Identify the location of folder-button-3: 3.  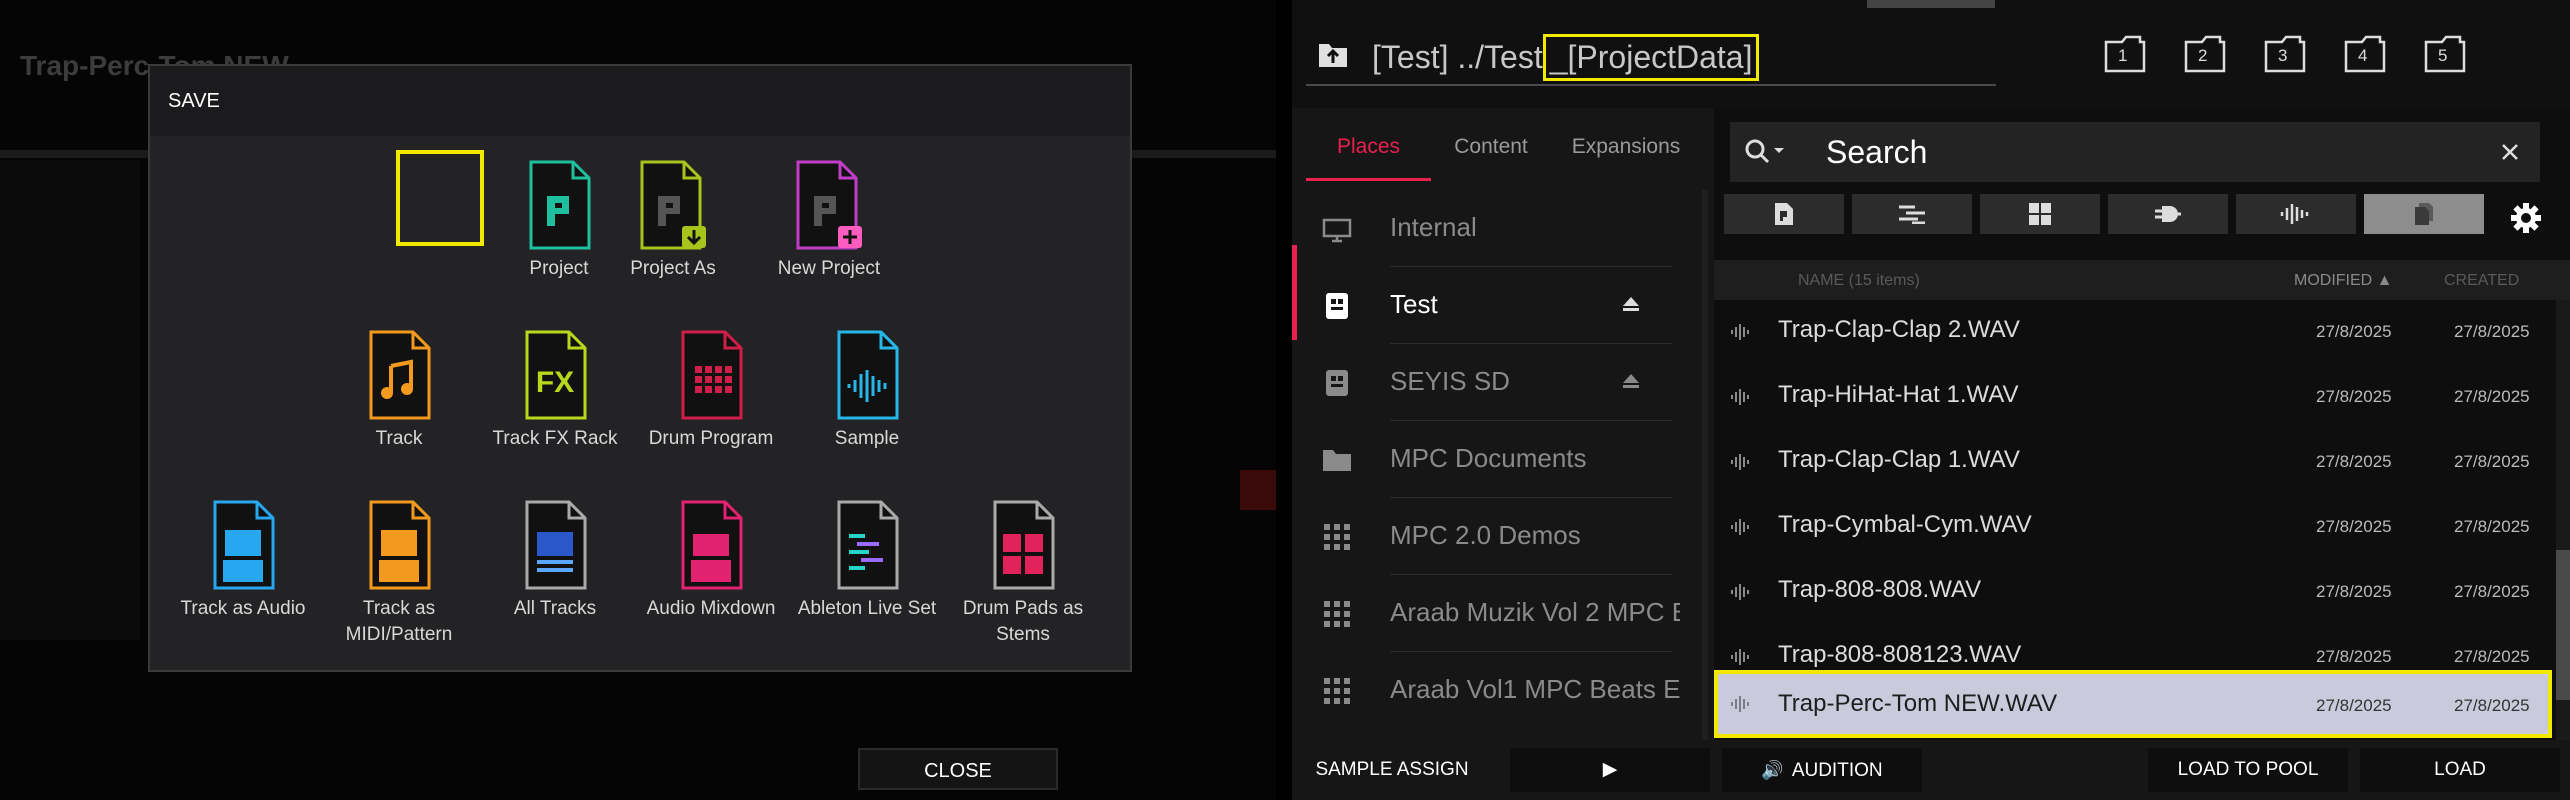
(2292, 54).